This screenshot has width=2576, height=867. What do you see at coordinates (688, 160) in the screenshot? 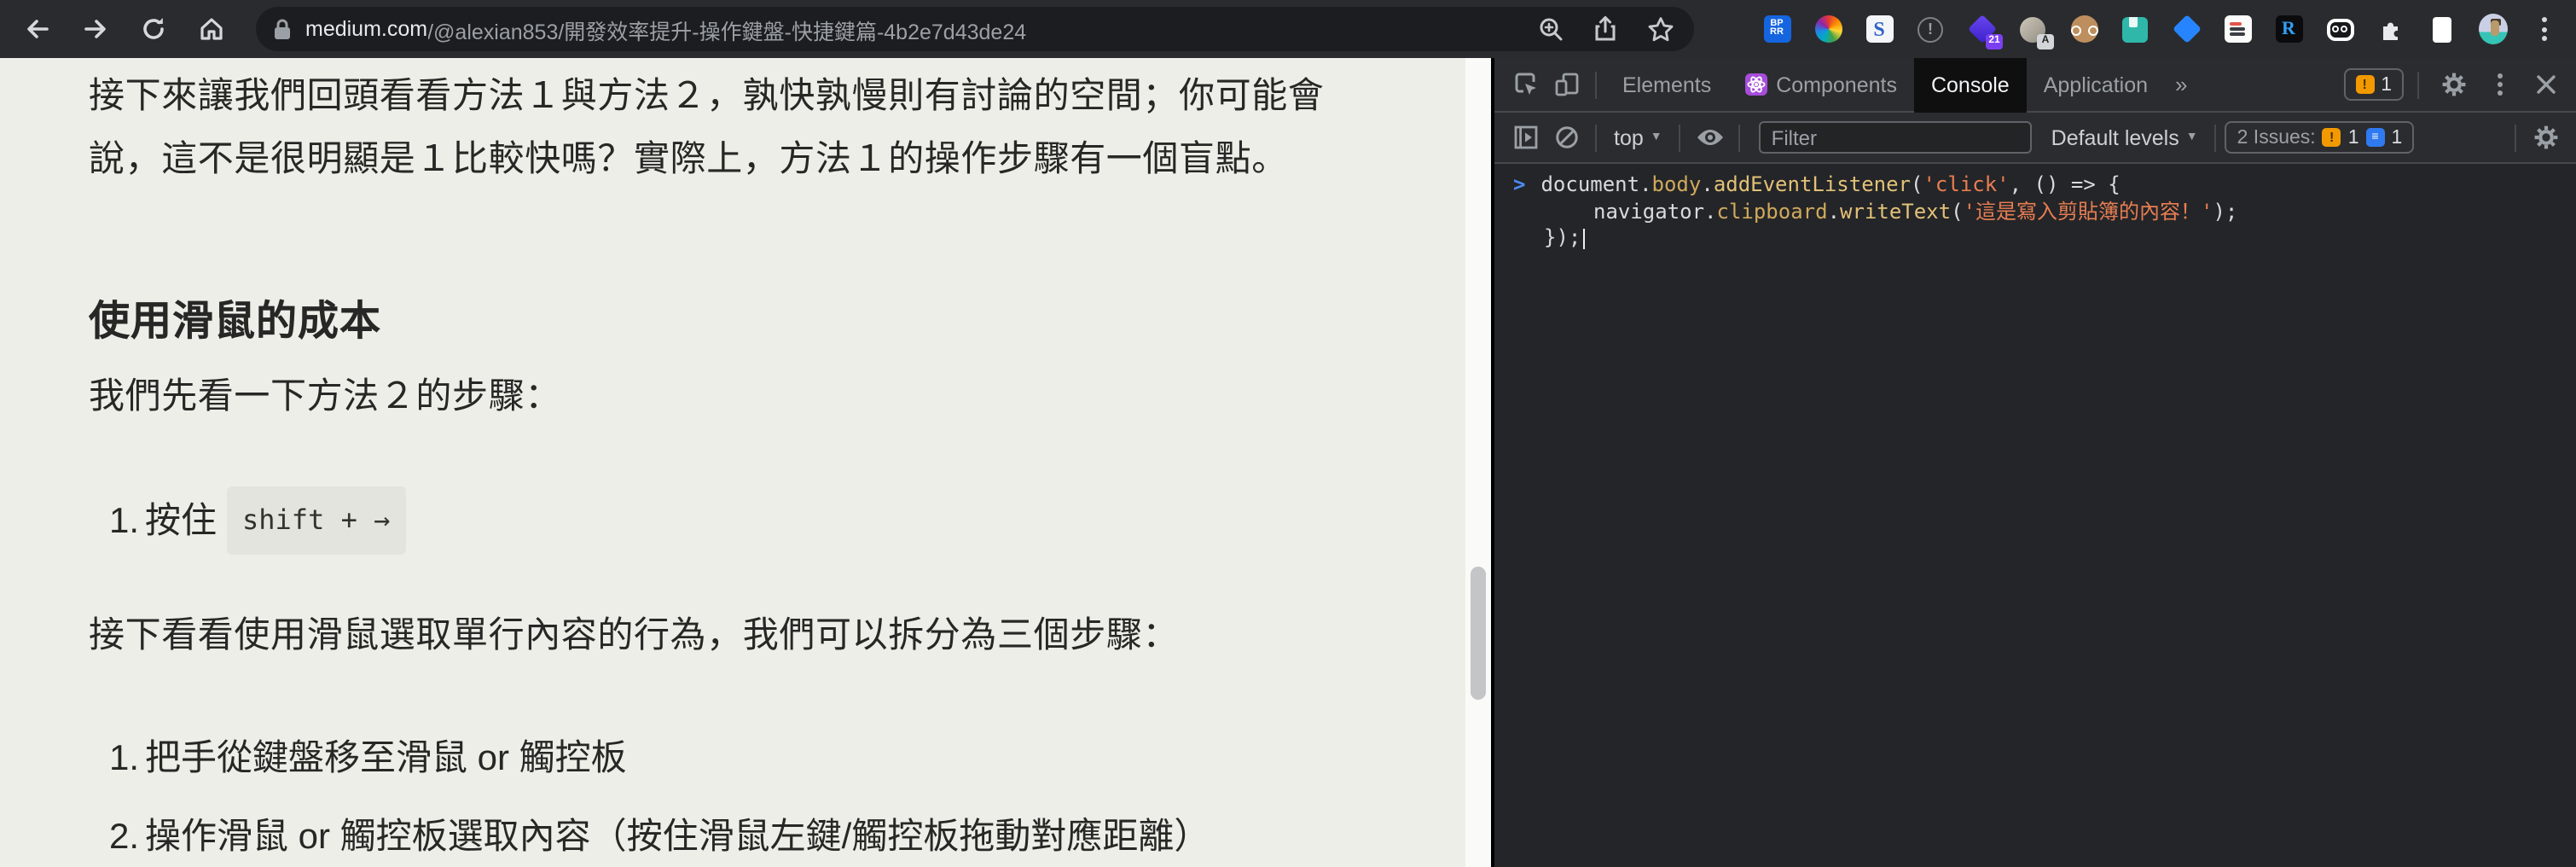
I see `paragraph-line: 說，這不是很明顯是１比較快嗎？實際上，方法１的操作步驟有一個盲點。` at bounding box center [688, 160].